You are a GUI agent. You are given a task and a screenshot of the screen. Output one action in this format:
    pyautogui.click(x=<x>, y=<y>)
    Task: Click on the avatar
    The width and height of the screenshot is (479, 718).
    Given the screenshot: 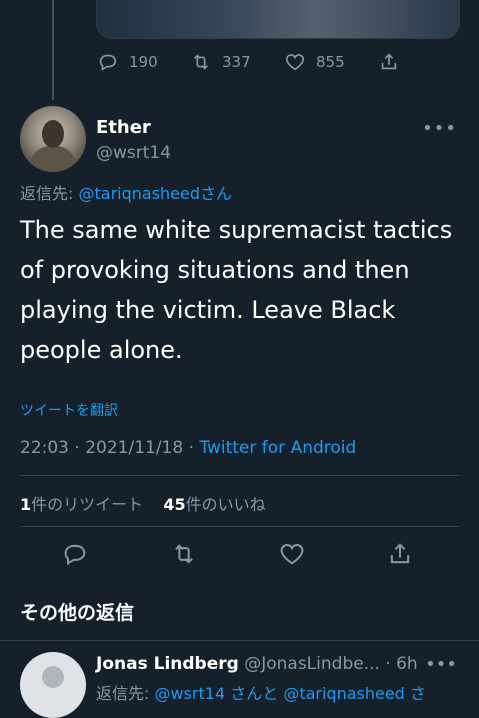 What is the action you would take?
    pyautogui.click(x=53, y=139)
    